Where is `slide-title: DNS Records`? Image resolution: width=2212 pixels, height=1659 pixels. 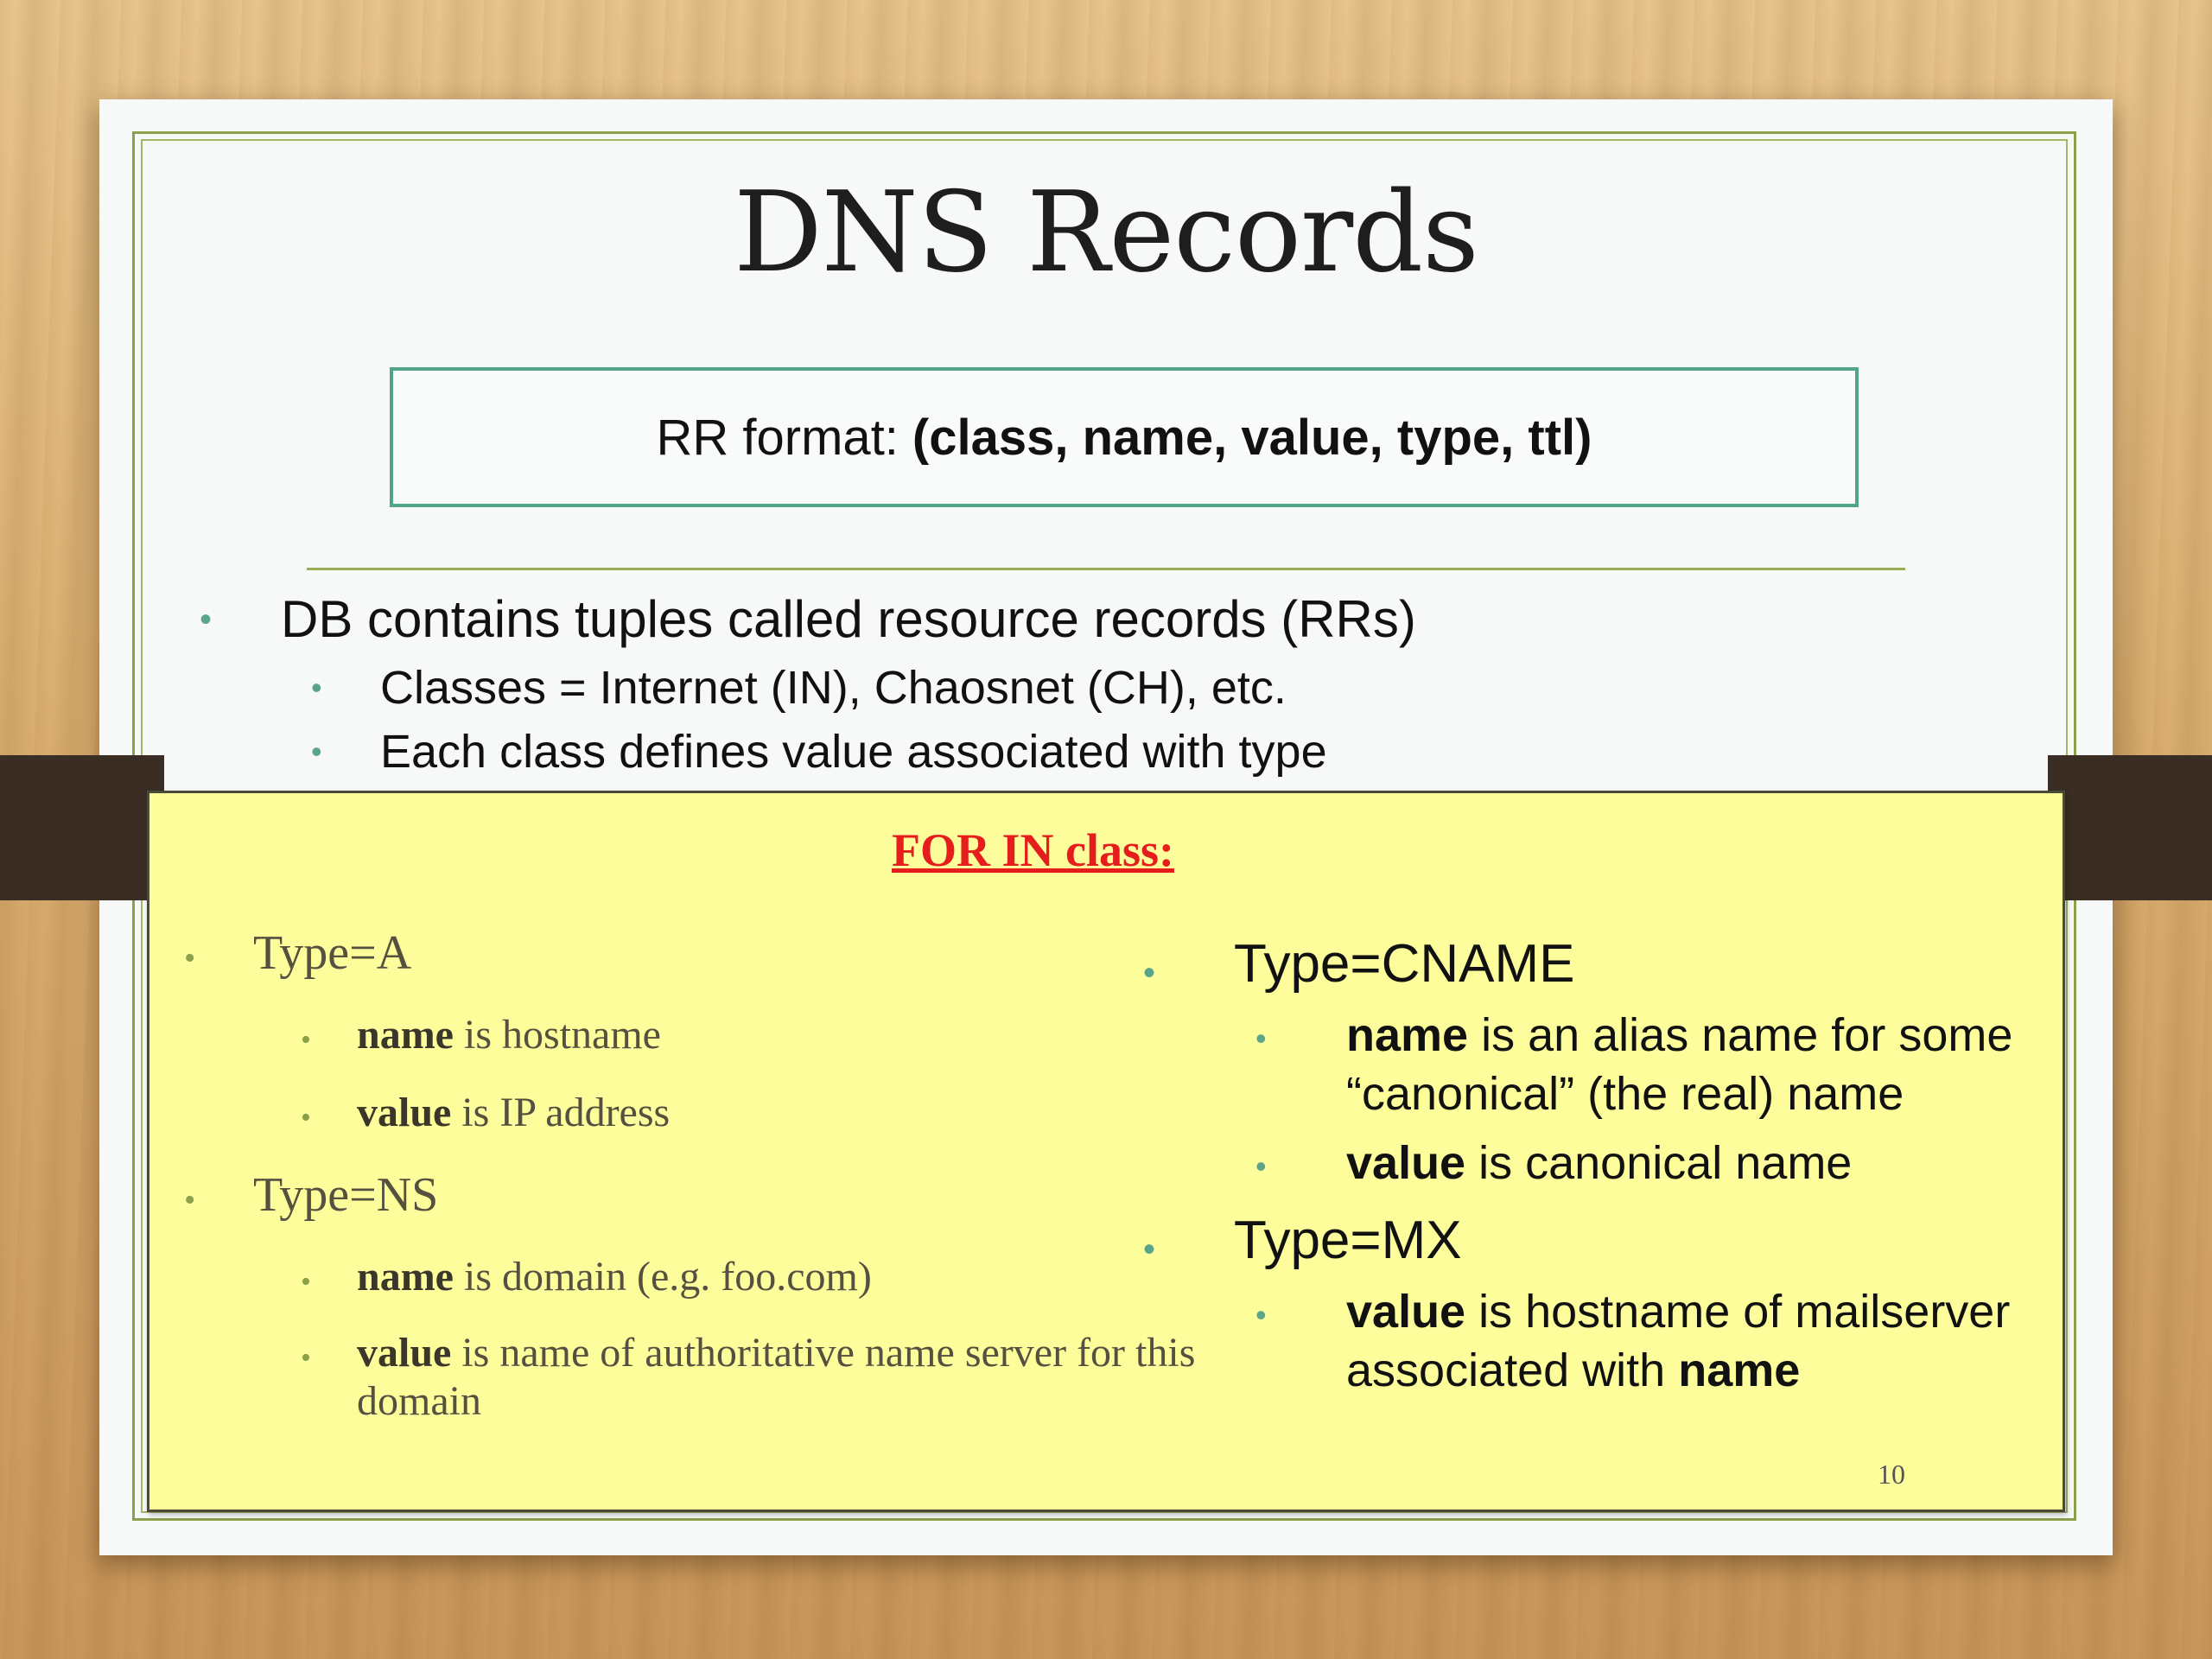
slide-title: DNS Records is located at coordinates (1106, 232).